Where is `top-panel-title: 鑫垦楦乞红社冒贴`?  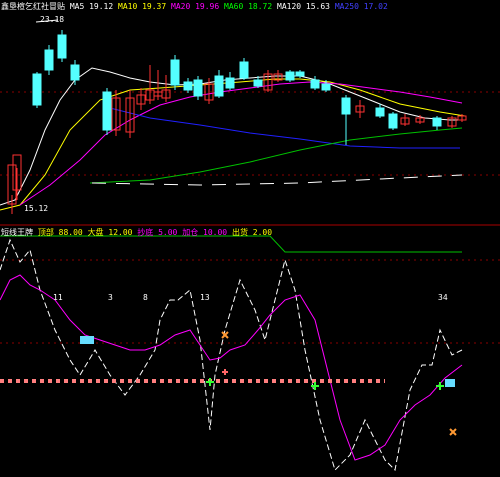 top-panel-title: 鑫垦楦乞红社冒贴 is located at coordinates (33, 6).